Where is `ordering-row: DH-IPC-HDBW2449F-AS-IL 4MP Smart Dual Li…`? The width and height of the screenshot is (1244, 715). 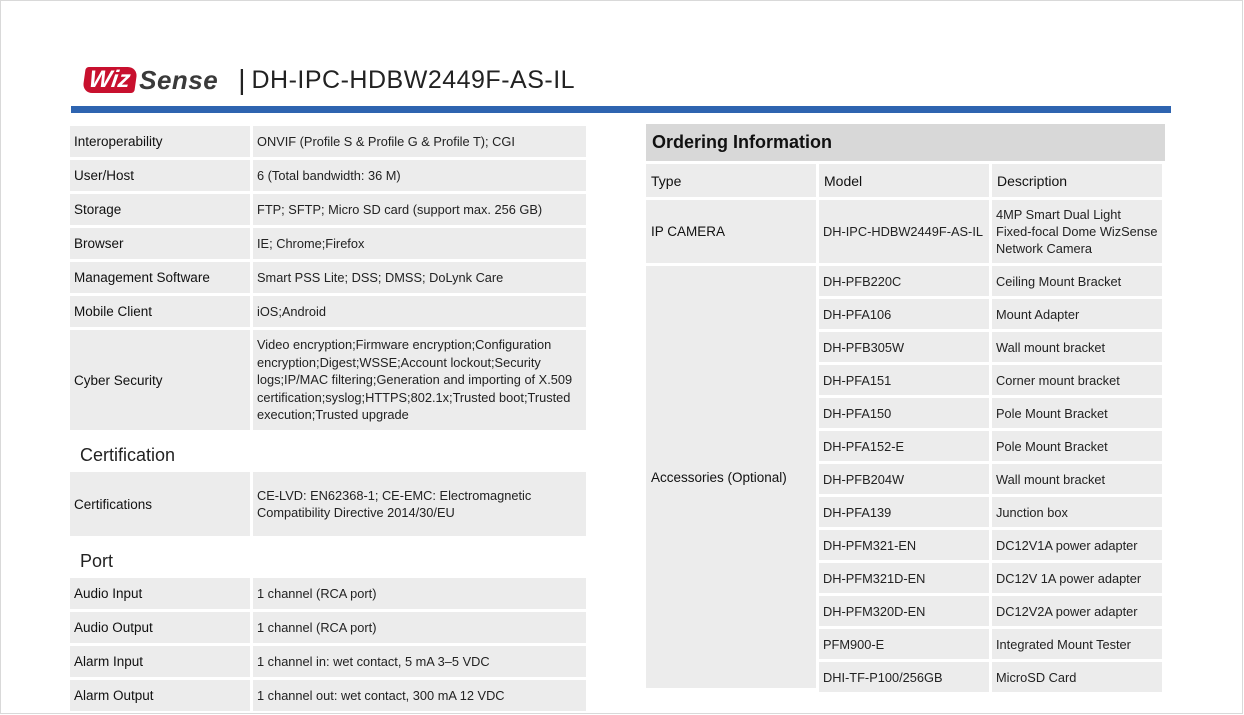 ordering-row: DH-IPC-HDBW2449F-AS-IL 4MP Smart Dual Li… is located at coordinates (990, 231).